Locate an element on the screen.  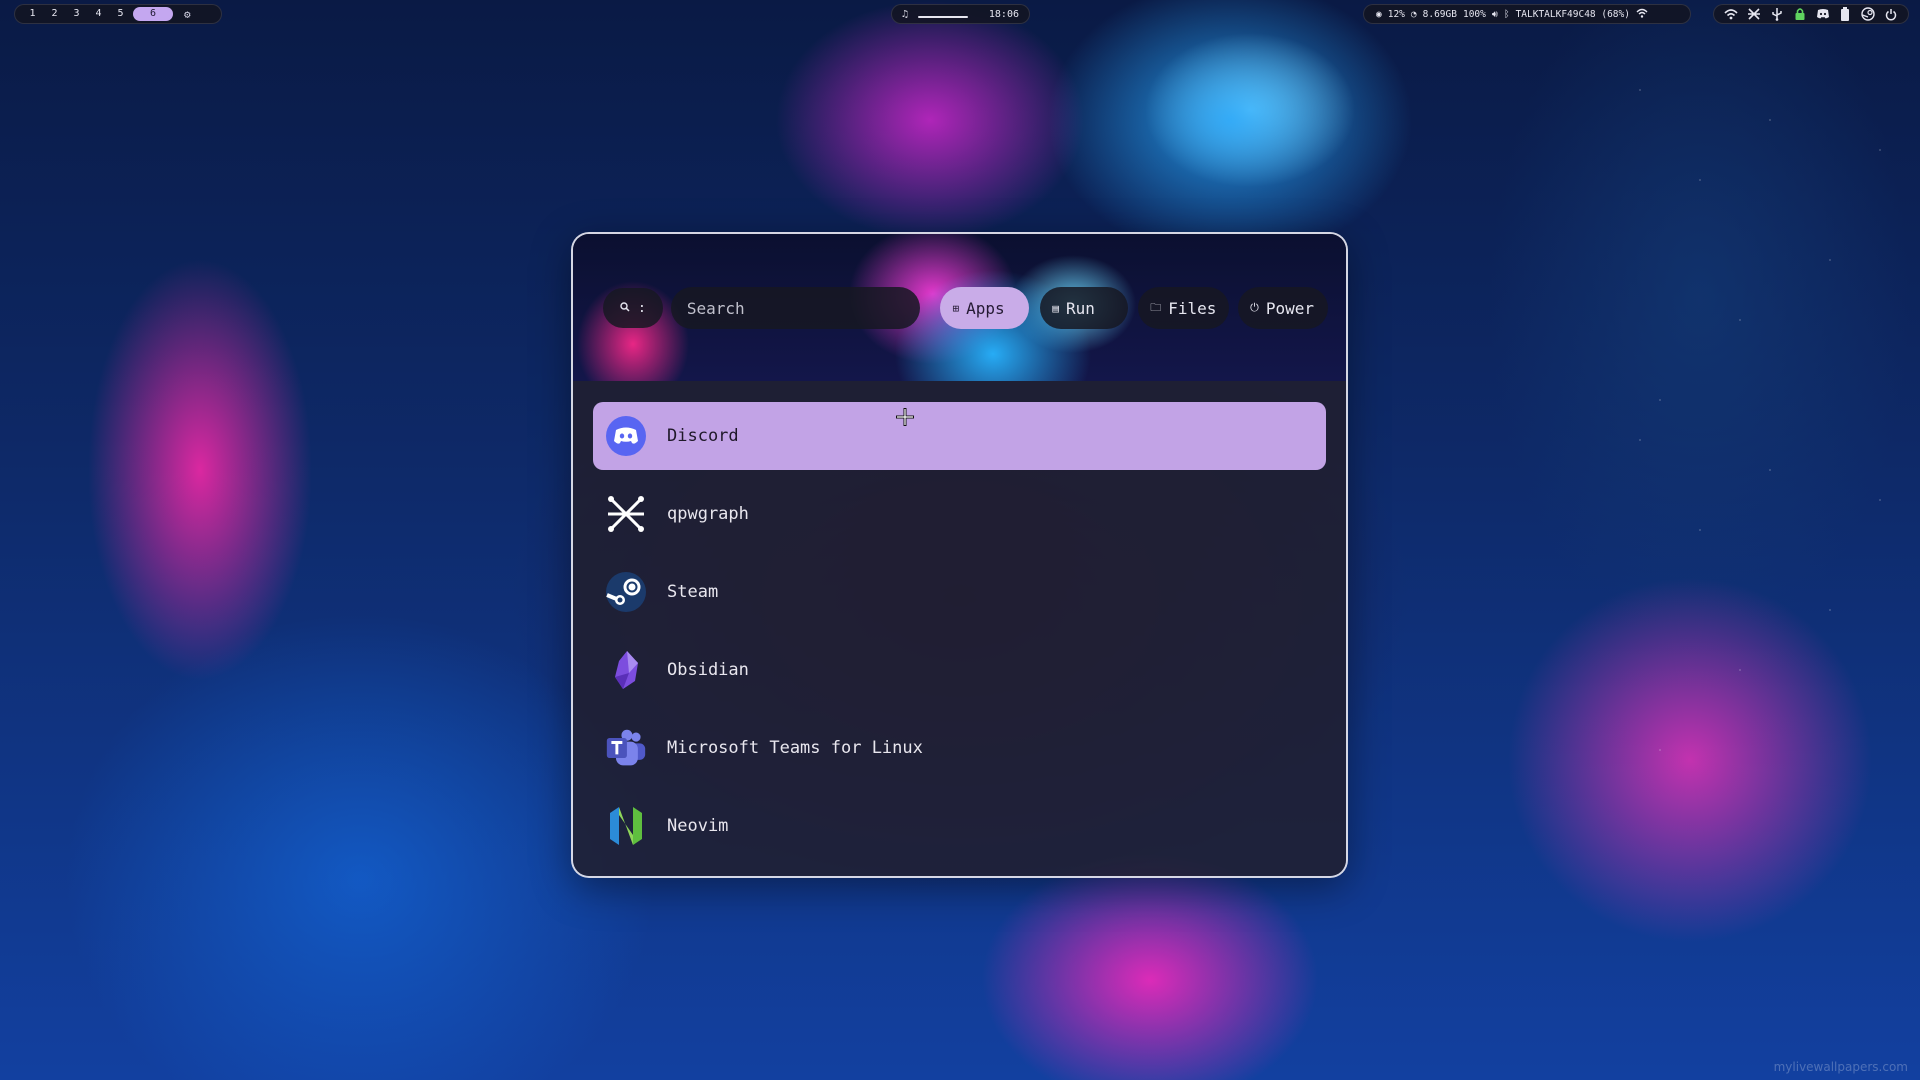
cpu-icon: ◉ is located at coordinates (1379, 14).